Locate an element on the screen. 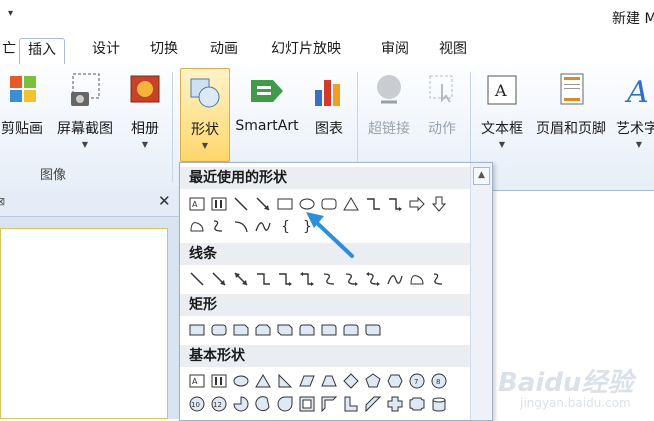 The height and width of the screenshot is (421, 654). elbow-arrow-connector-shape-icon is located at coordinates (395, 204).